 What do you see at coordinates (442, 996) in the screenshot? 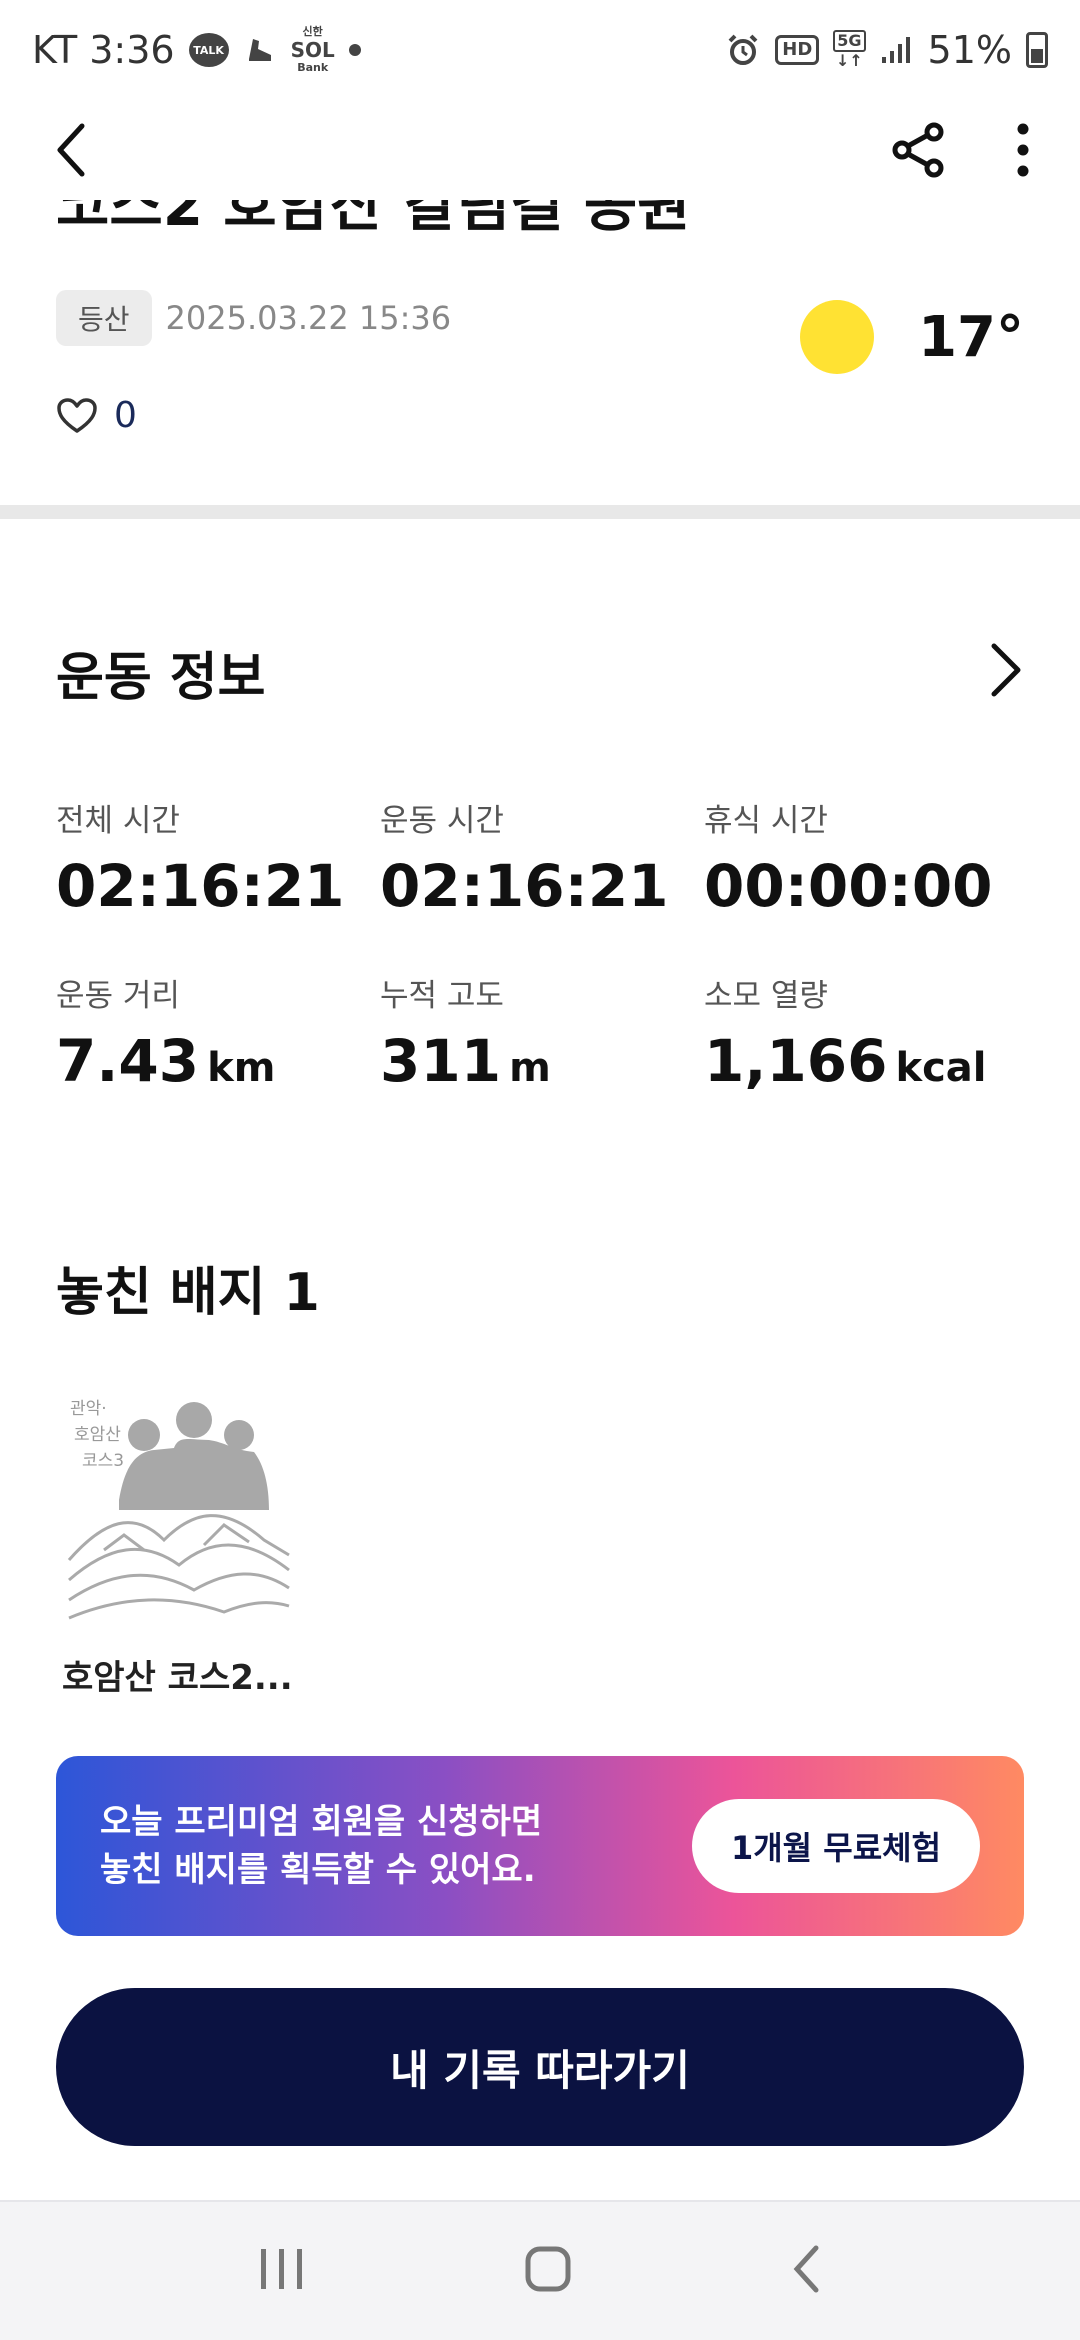
I see `stat-label: 누적 고도` at bounding box center [442, 996].